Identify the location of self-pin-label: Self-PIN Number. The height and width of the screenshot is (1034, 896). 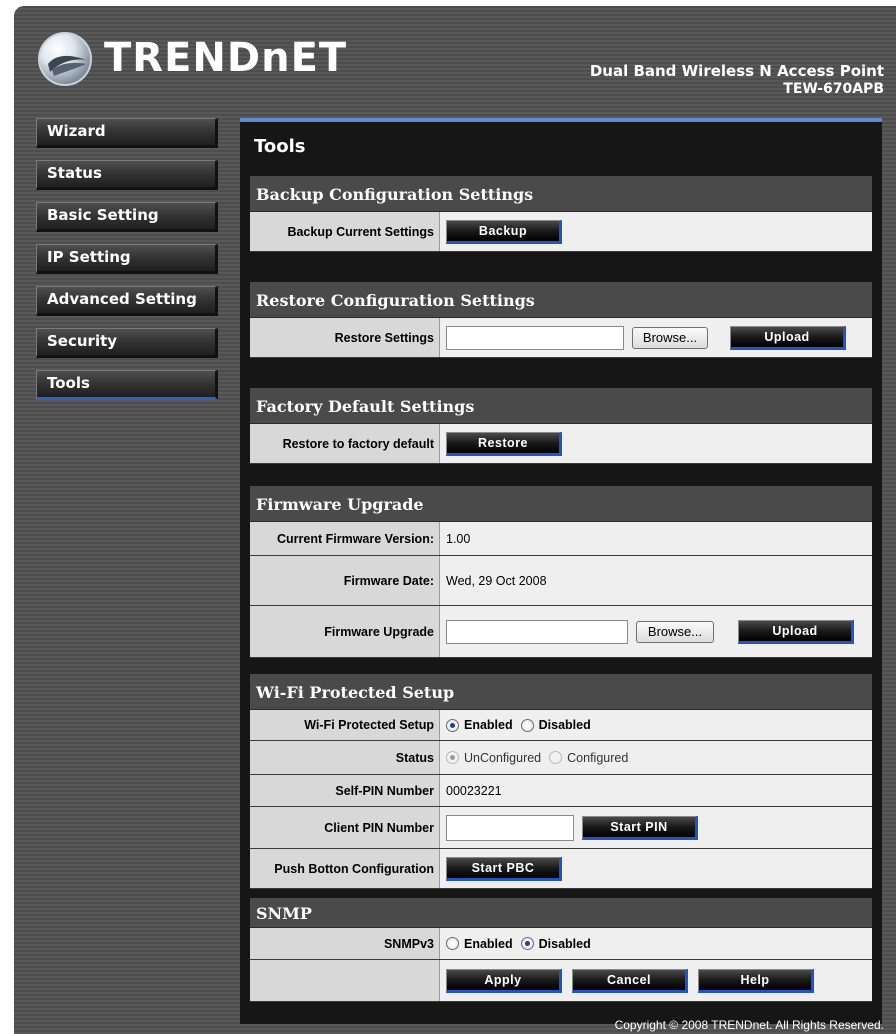
(345, 790).